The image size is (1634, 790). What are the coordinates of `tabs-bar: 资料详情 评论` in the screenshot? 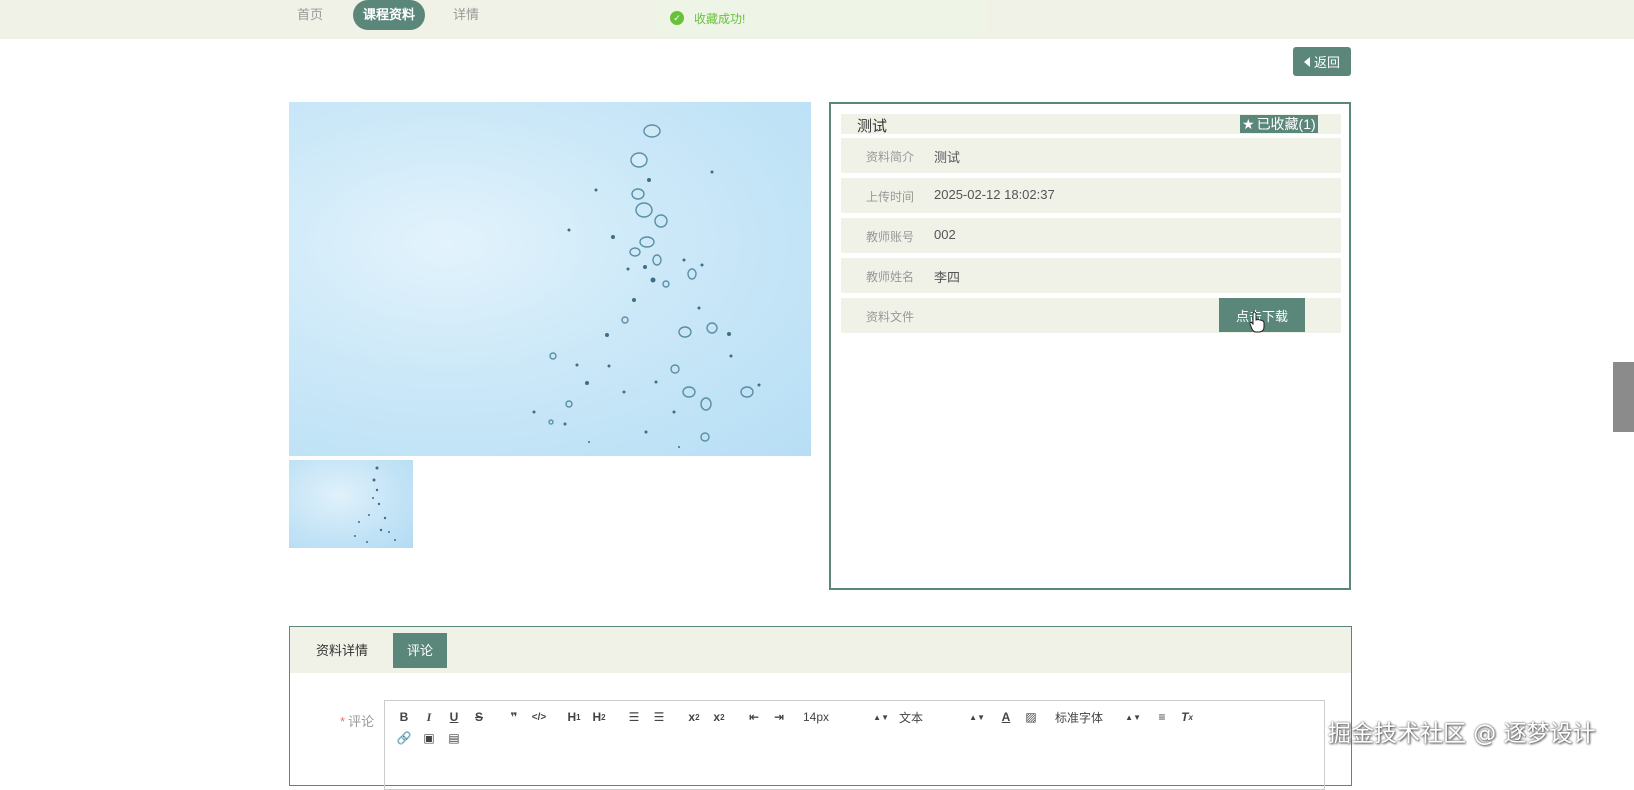 It's located at (820, 650).